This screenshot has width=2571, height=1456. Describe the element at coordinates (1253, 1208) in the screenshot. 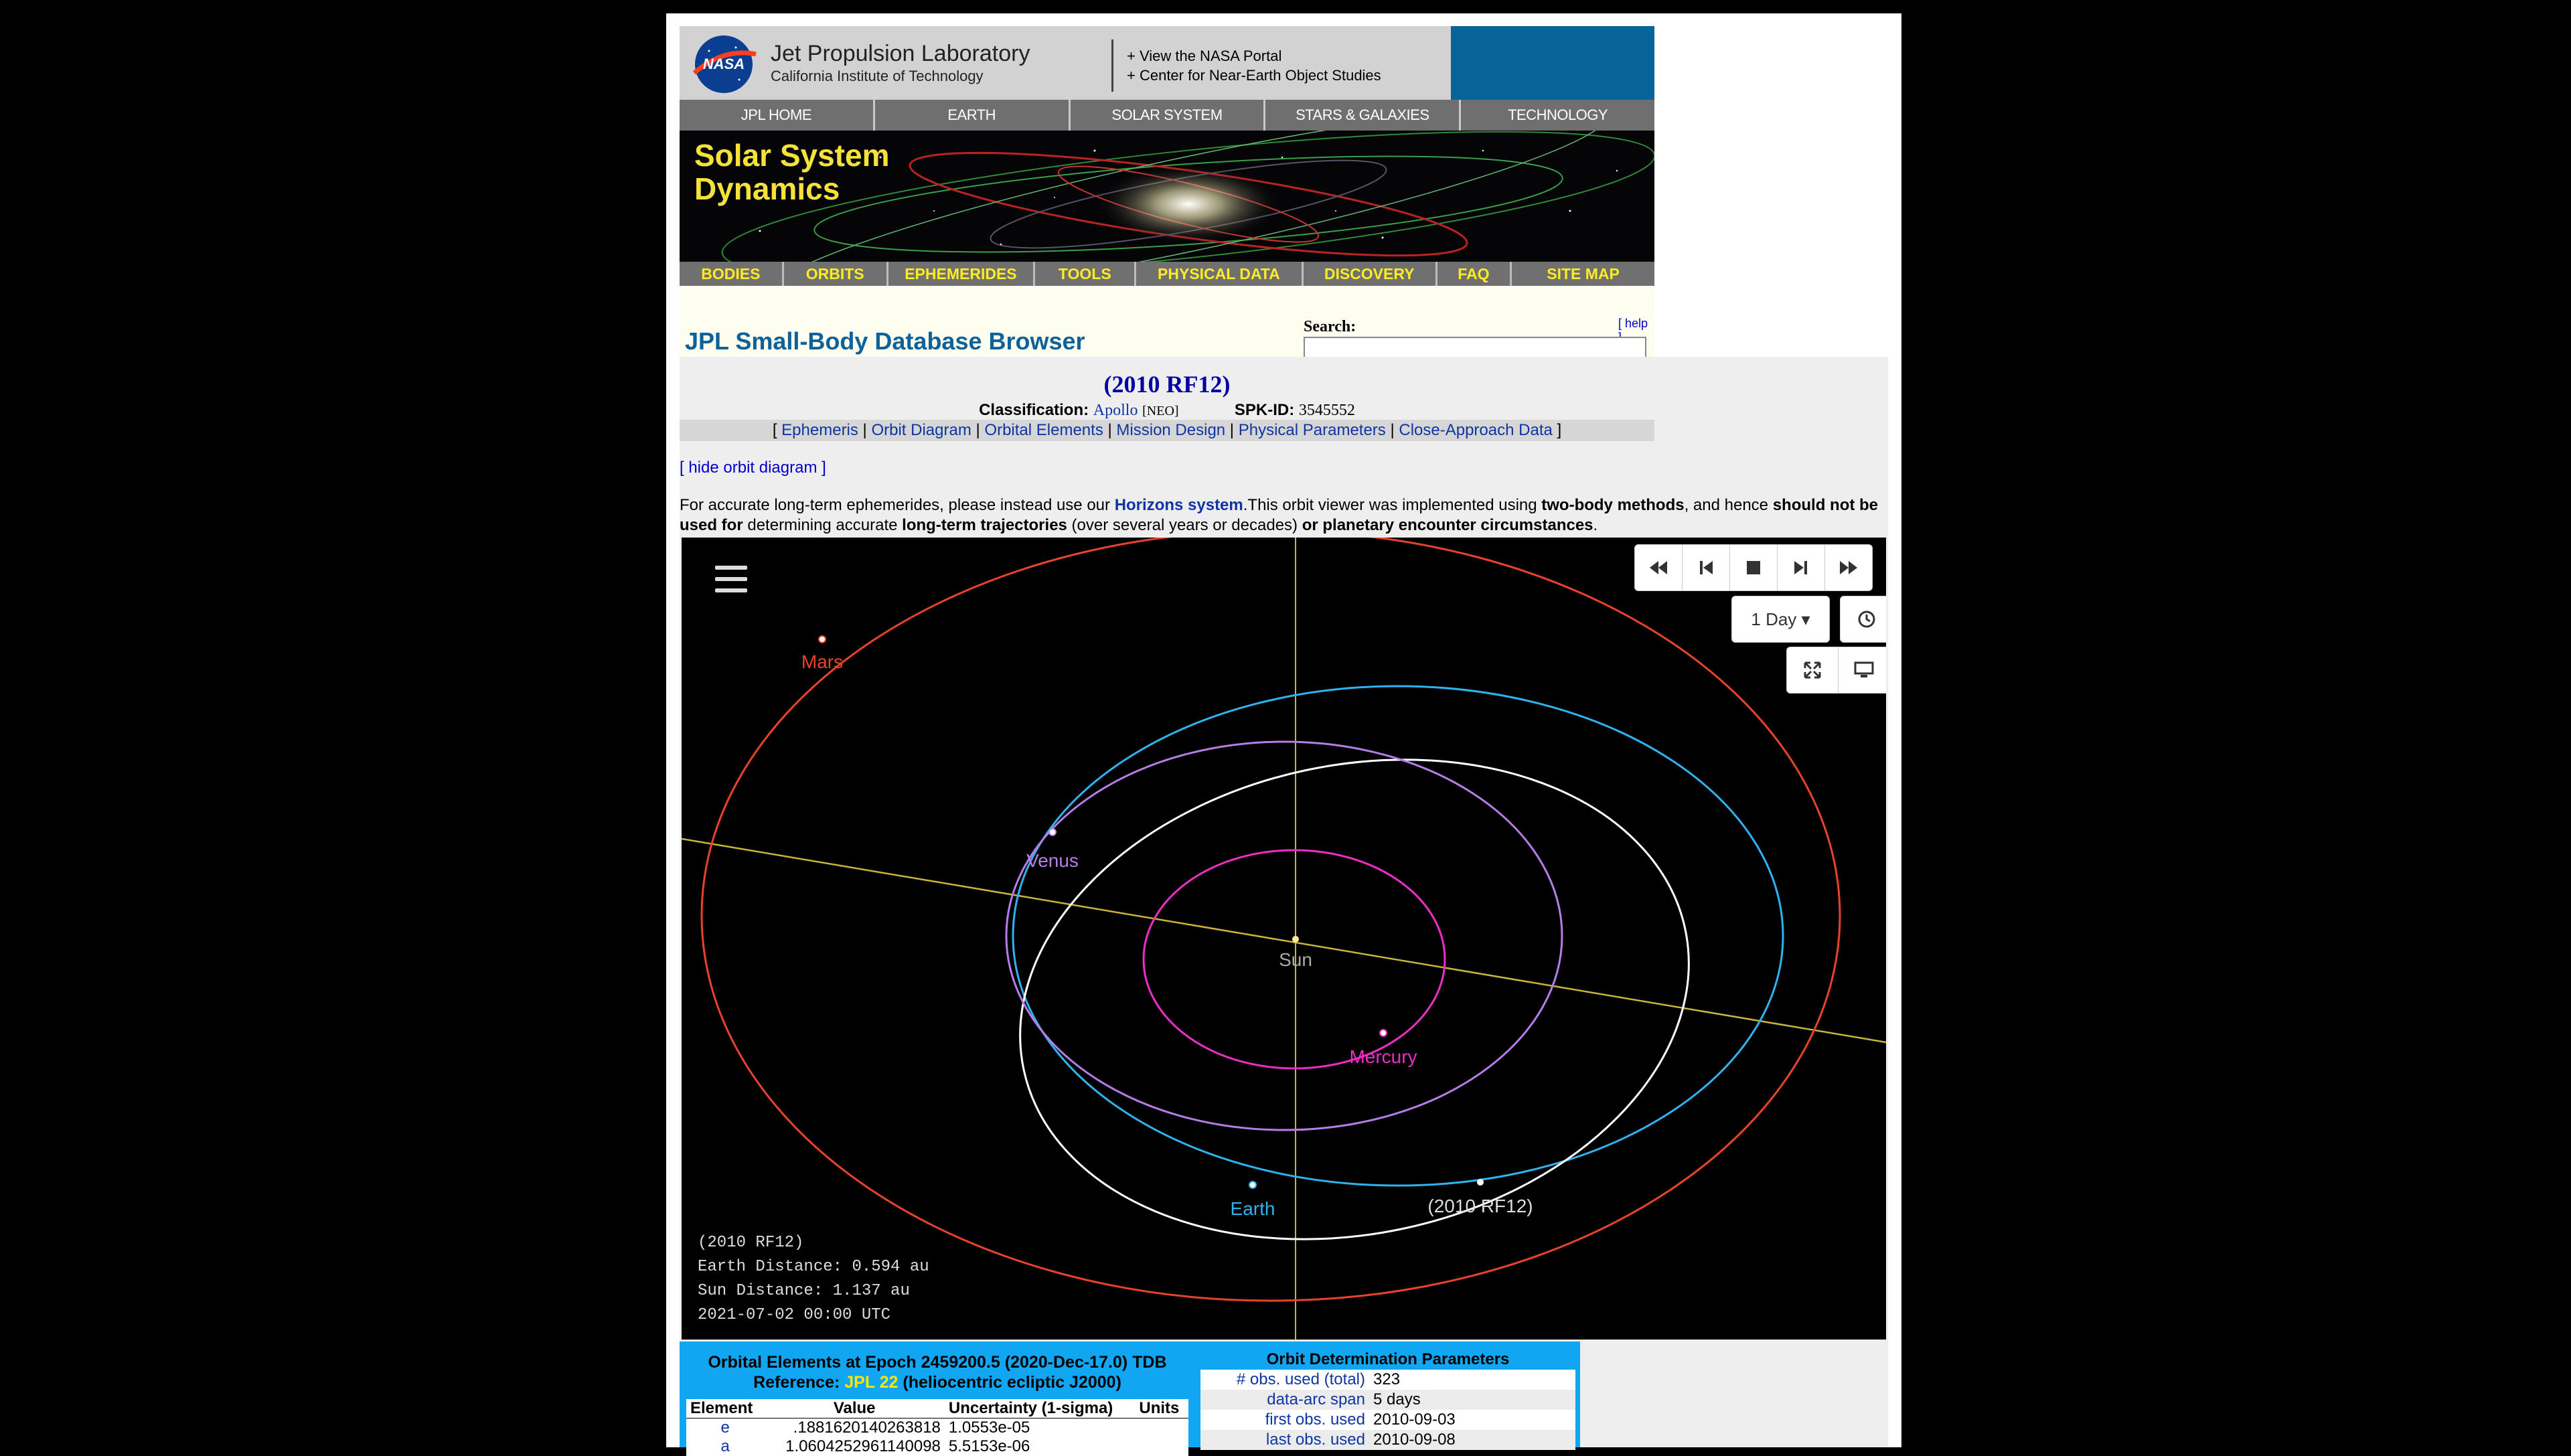

I see `earth-label: Earth` at that location.